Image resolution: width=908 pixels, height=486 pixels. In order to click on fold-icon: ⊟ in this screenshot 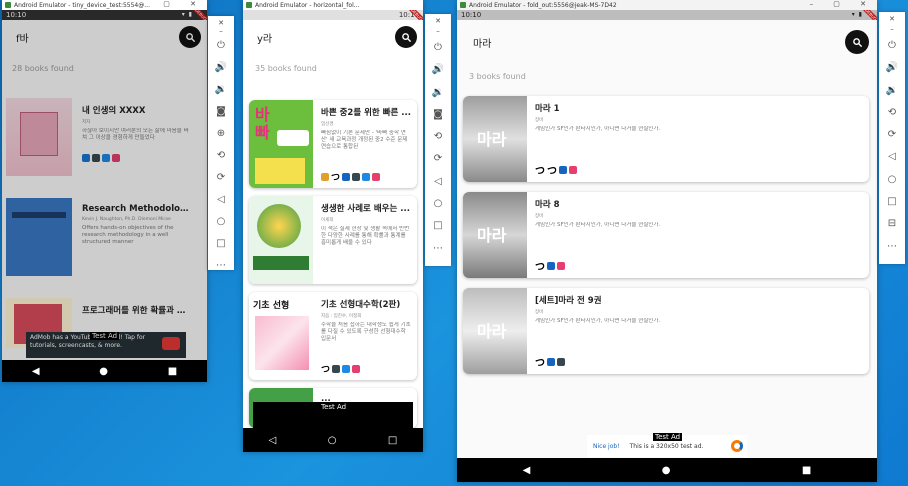, I will do `click(892, 224)`.